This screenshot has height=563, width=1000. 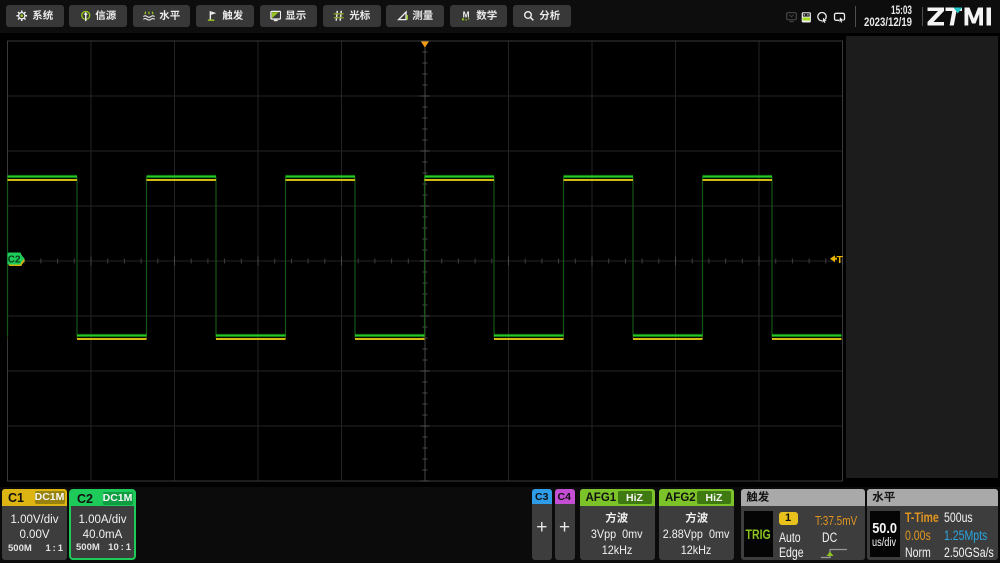 I want to click on svg-text: 2023/12/19, so click(x=888, y=22).